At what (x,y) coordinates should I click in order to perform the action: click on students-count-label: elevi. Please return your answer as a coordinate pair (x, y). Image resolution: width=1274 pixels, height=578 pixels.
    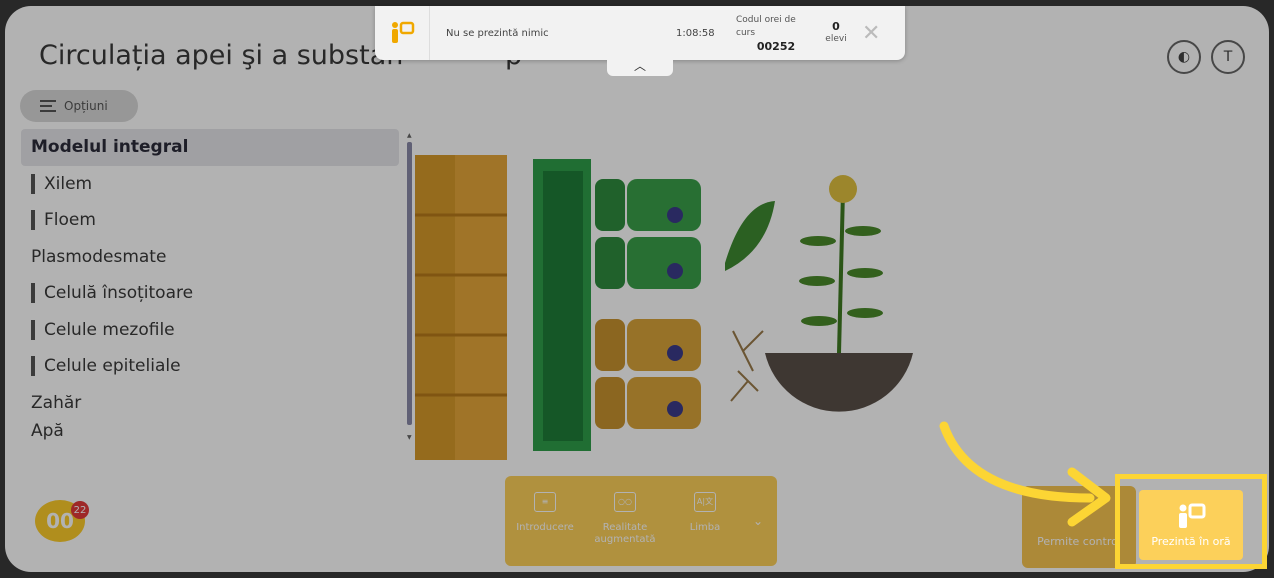
    Looking at the image, I should click on (836, 39).